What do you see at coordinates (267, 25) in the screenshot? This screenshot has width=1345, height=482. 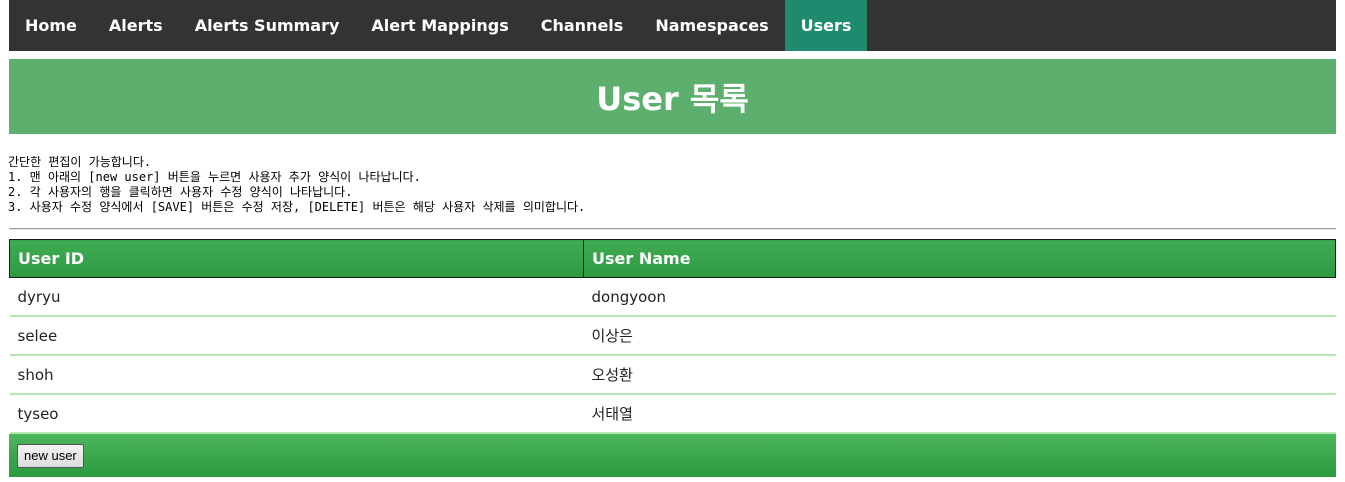 I see `nav-item-alerts-summary: Alerts Summary` at bounding box center [267, 25].